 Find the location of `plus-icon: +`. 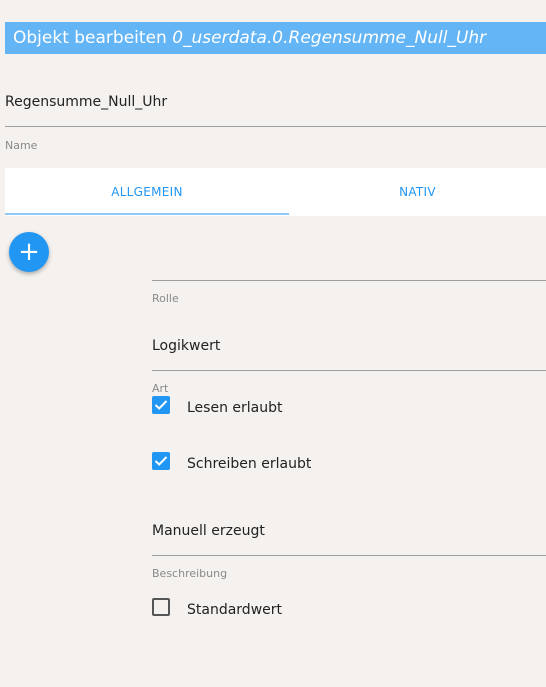

plus-icon: + is located at coordinates (29, 252).